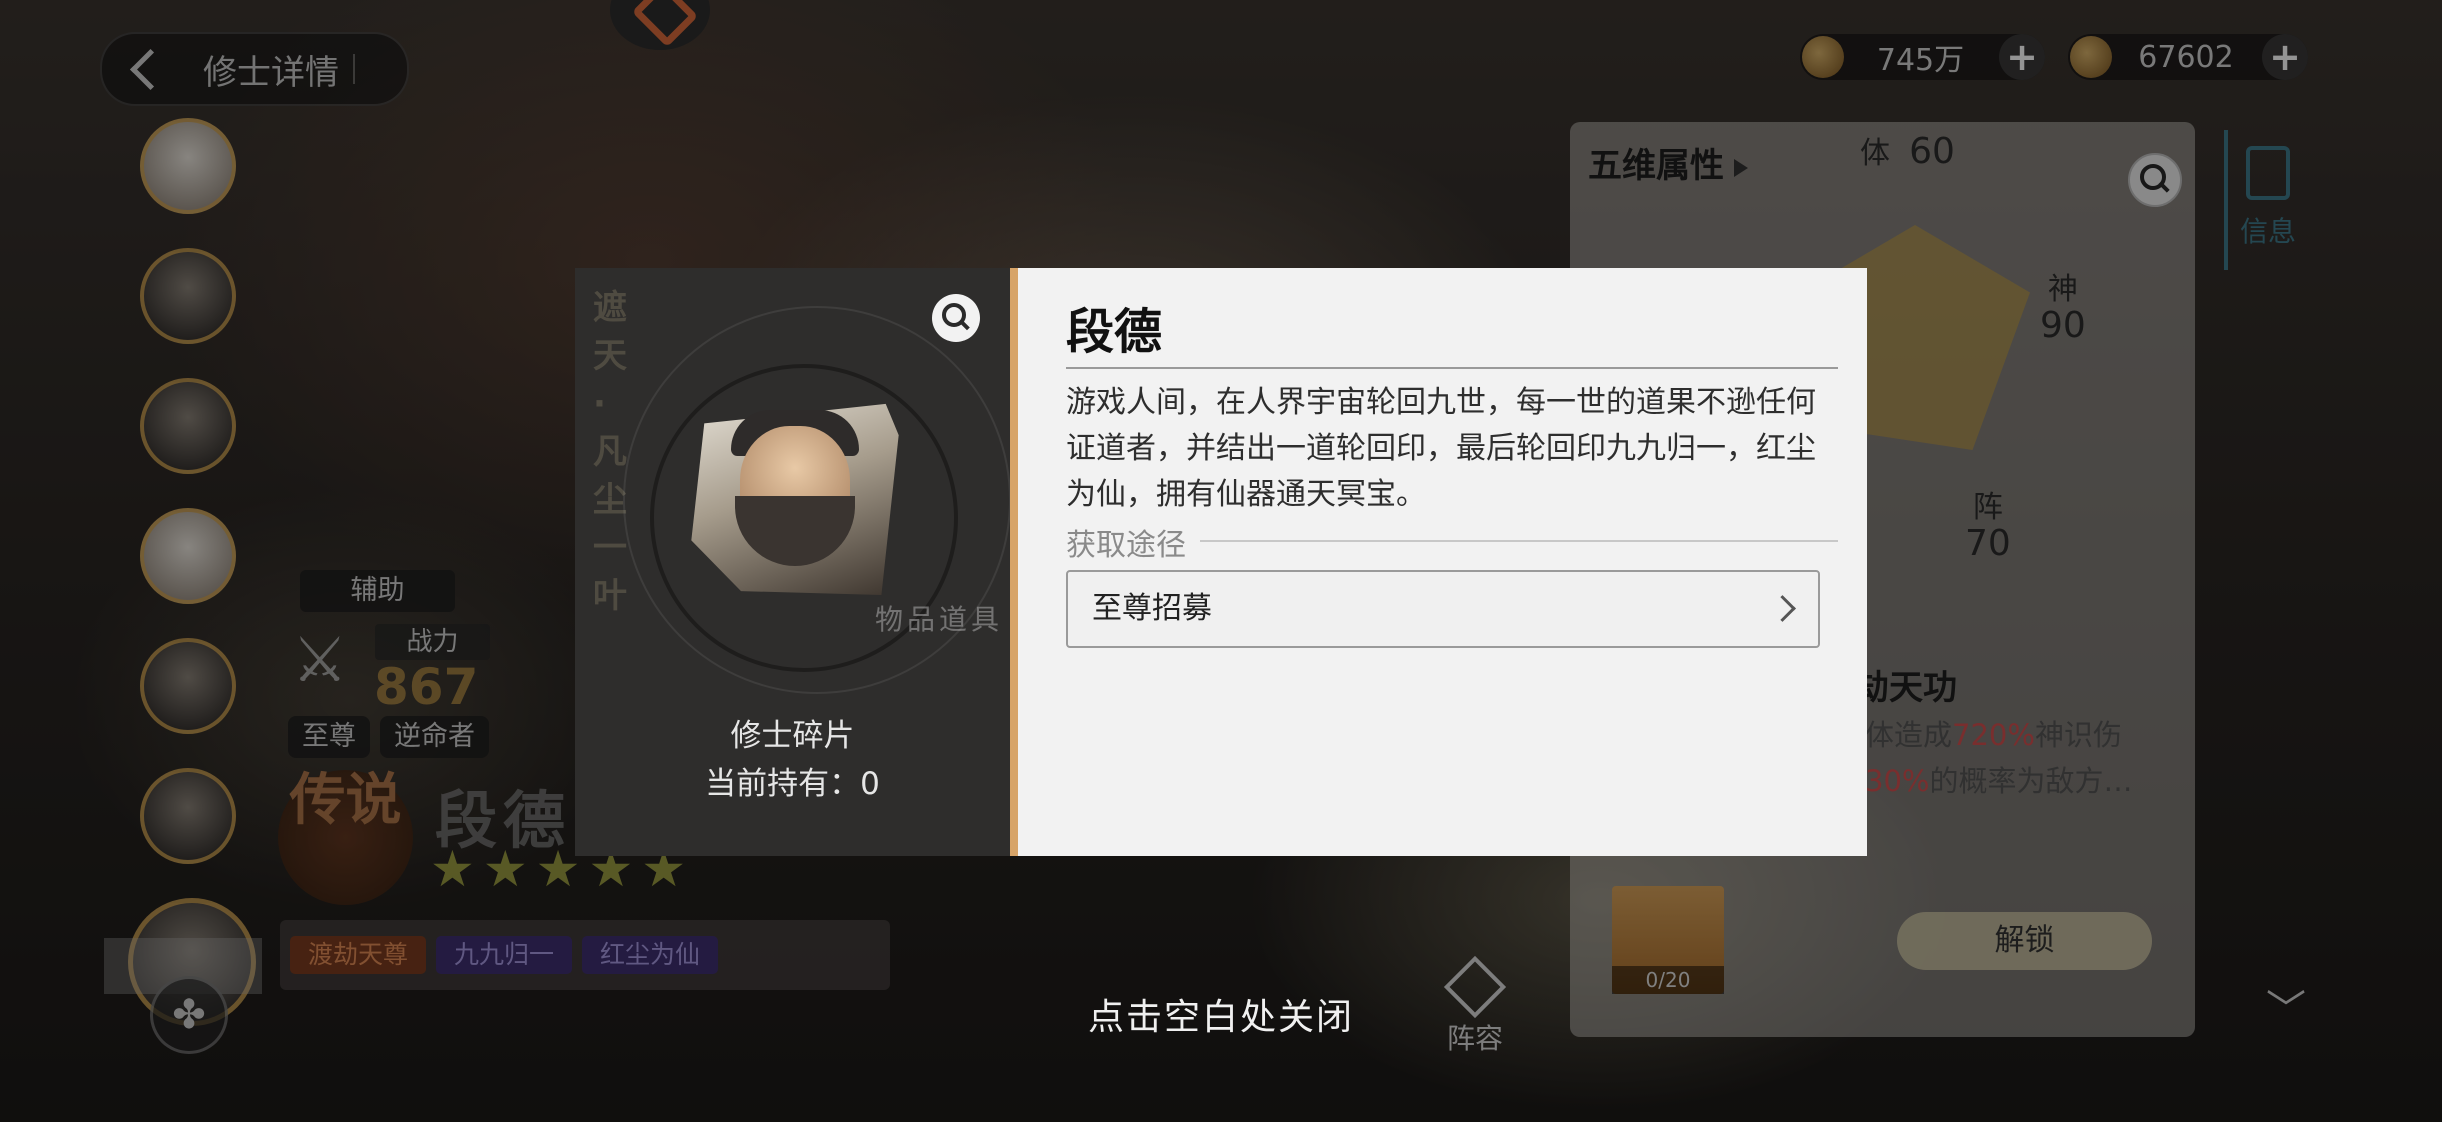 The height and width of the screenshot is (1122, 2442). Describe the element at coordinates (1221, 1014) in the screenshot. I see `close-hint: 点击空白处关闭` at that location.